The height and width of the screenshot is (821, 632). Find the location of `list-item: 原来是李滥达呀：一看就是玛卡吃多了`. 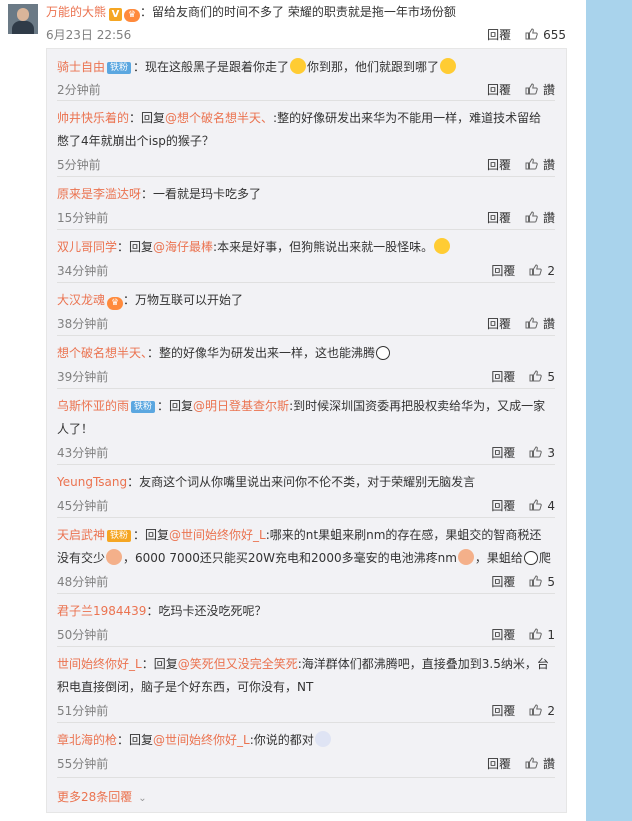

list-item: 原来是李滥达呀：一看就是玛卡吃多了 is located at coordinates (304, 194).